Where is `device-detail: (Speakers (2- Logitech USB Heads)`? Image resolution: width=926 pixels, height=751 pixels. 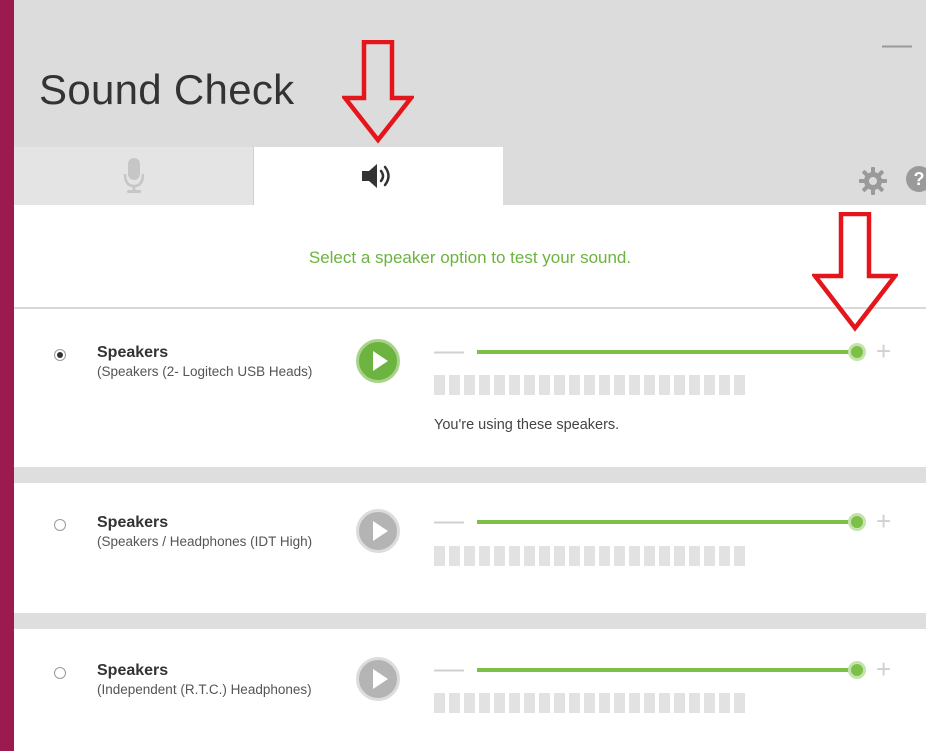 device-detail: (Speakers (2- Logitech USB Heads) is located at coordinates (205, 371).